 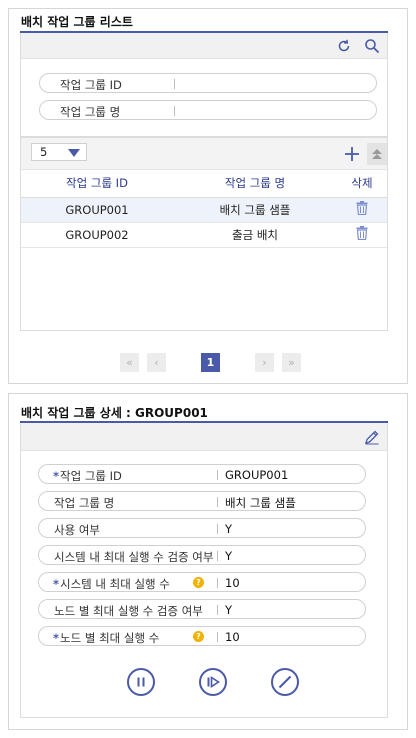 What do you see at coordinates (97, 210) in the screenshot?
I see `cell-group-id: GROUP001` at bounding box center [97, 210].